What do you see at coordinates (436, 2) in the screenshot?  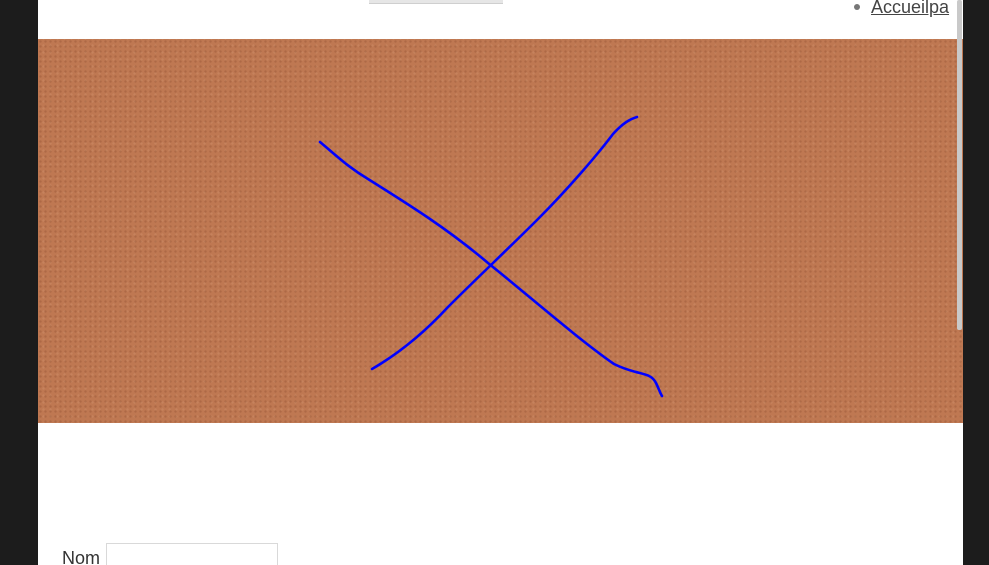 I see `top-tab-fragment` at bounding box center [436, 2].